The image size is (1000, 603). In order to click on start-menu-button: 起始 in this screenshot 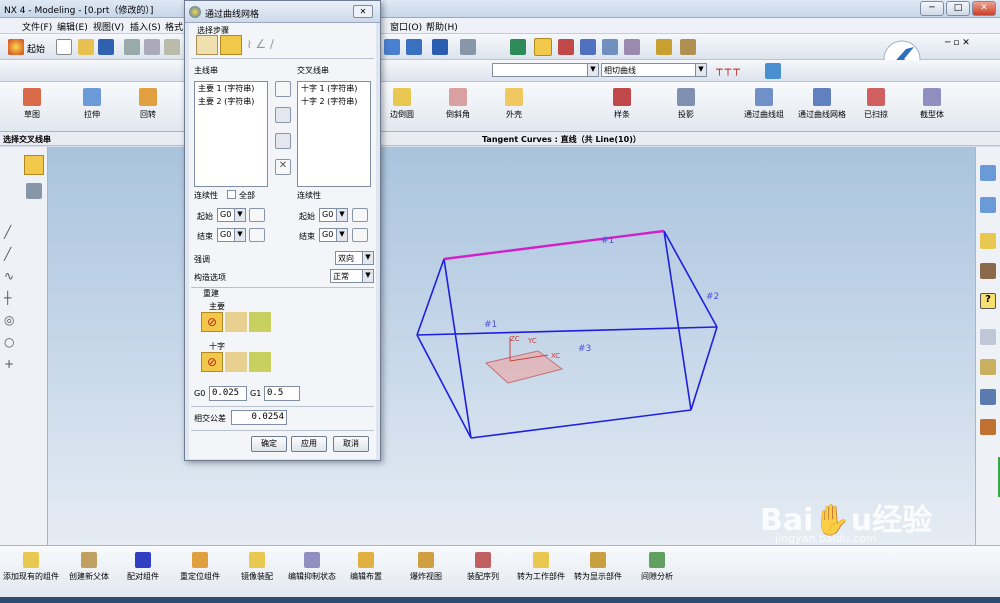, I will do `click(36, 48)`.